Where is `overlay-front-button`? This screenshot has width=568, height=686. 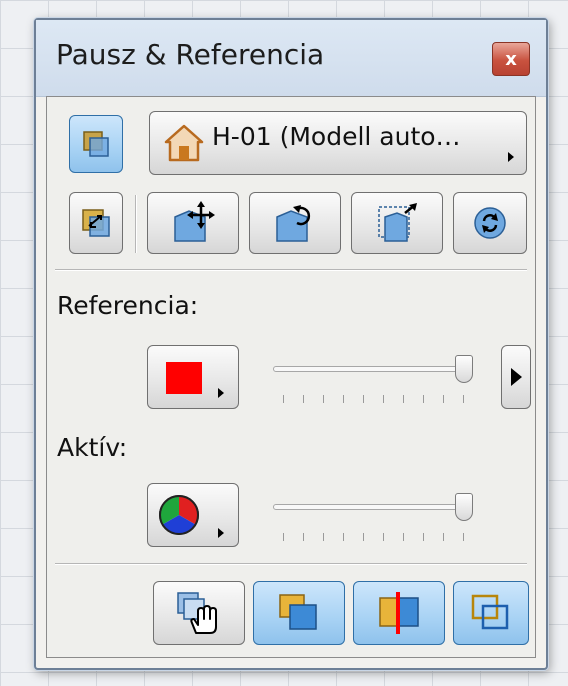 overlay-front-button is located at coordinates (299, 613).